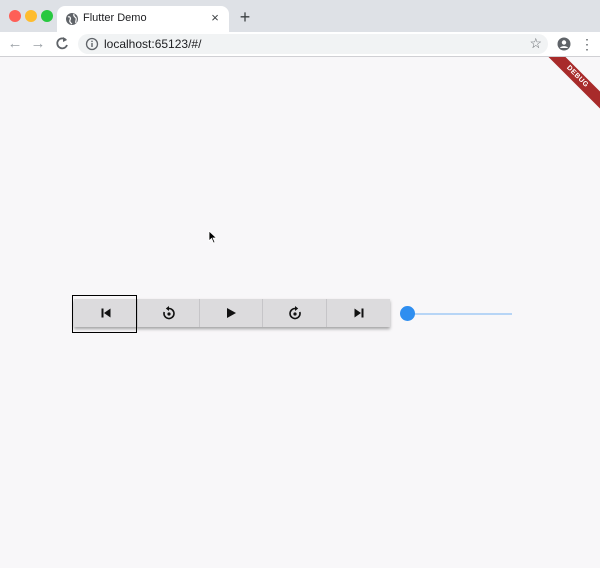  What do you see at coordinates (535, 43) in the screenshot?
I see `star-icon: ☆` at bounding box center [535, 43].